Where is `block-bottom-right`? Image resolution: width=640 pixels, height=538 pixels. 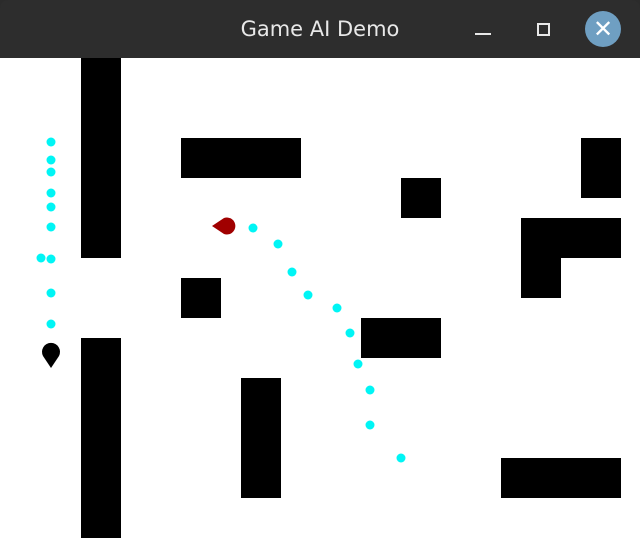
block-bottom-right is located at coordinates (561, 478).